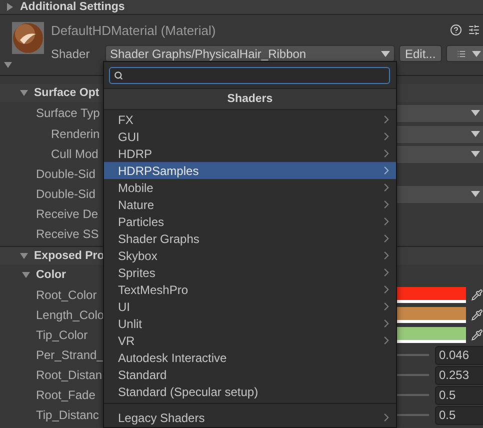  Describe the element at coordinates (250, 289) in the screenshot. I see `menu-item: TextMeshPro` at that location.